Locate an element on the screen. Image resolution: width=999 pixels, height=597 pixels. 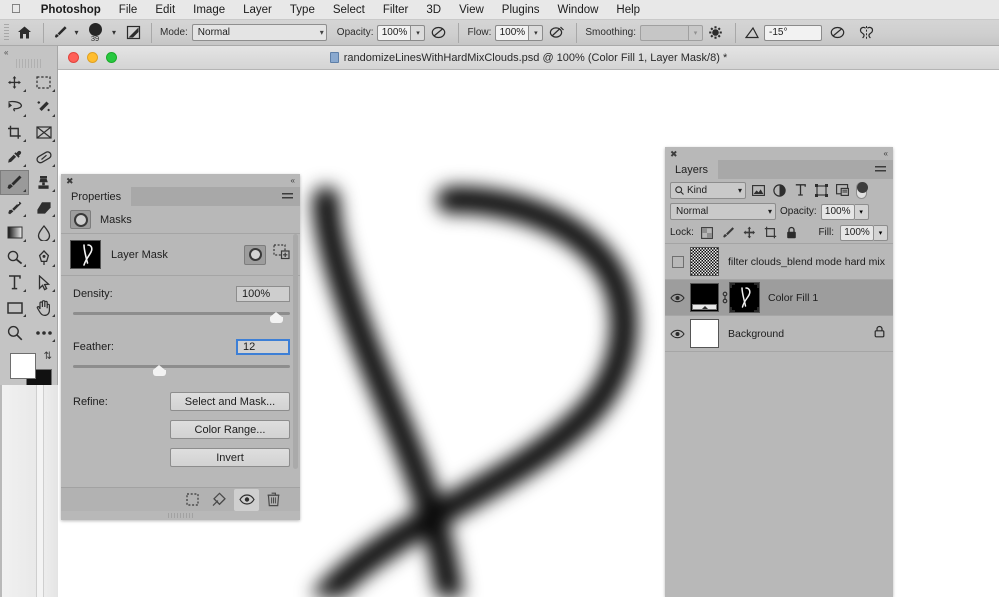
table-row: filter clouds_blend mode hard mix is located at coordinates (779, 262).